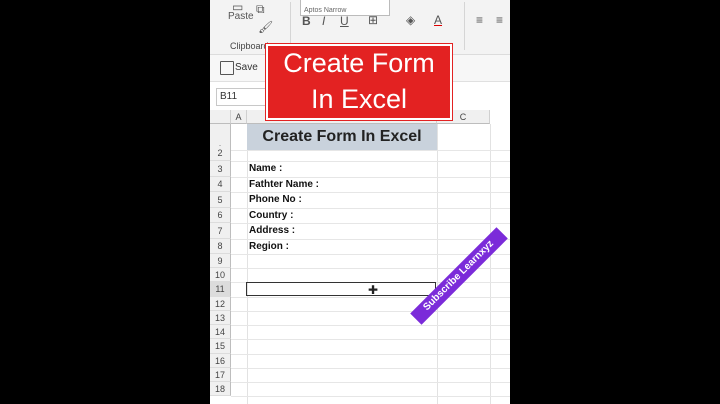 The height and width of the screenshot is (404, 720). Describe the element at coordinates (325, 10) in the screenshot. I see `font-name-value: Aptos Narrow` at that location.